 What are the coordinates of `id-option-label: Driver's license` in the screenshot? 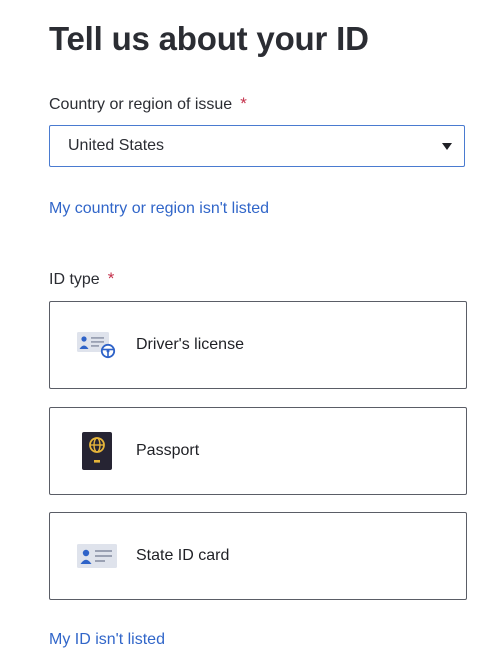 It's located at (190, 344).